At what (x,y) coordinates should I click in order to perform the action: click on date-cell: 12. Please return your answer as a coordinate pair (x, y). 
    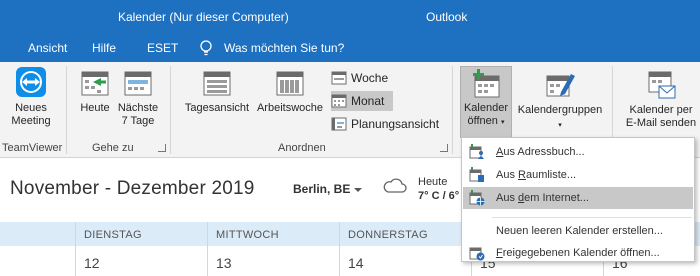
    Looking at the image, I should click on (92, 263).